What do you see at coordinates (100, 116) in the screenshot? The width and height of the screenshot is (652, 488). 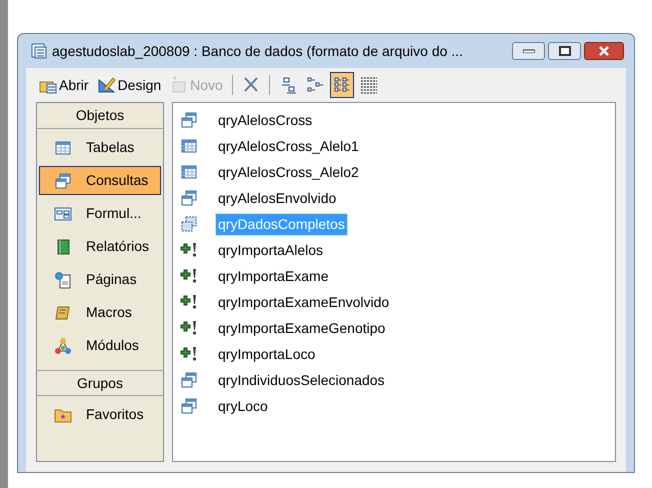 I see `section-header: Objetos` at bounding box center [100, 116].